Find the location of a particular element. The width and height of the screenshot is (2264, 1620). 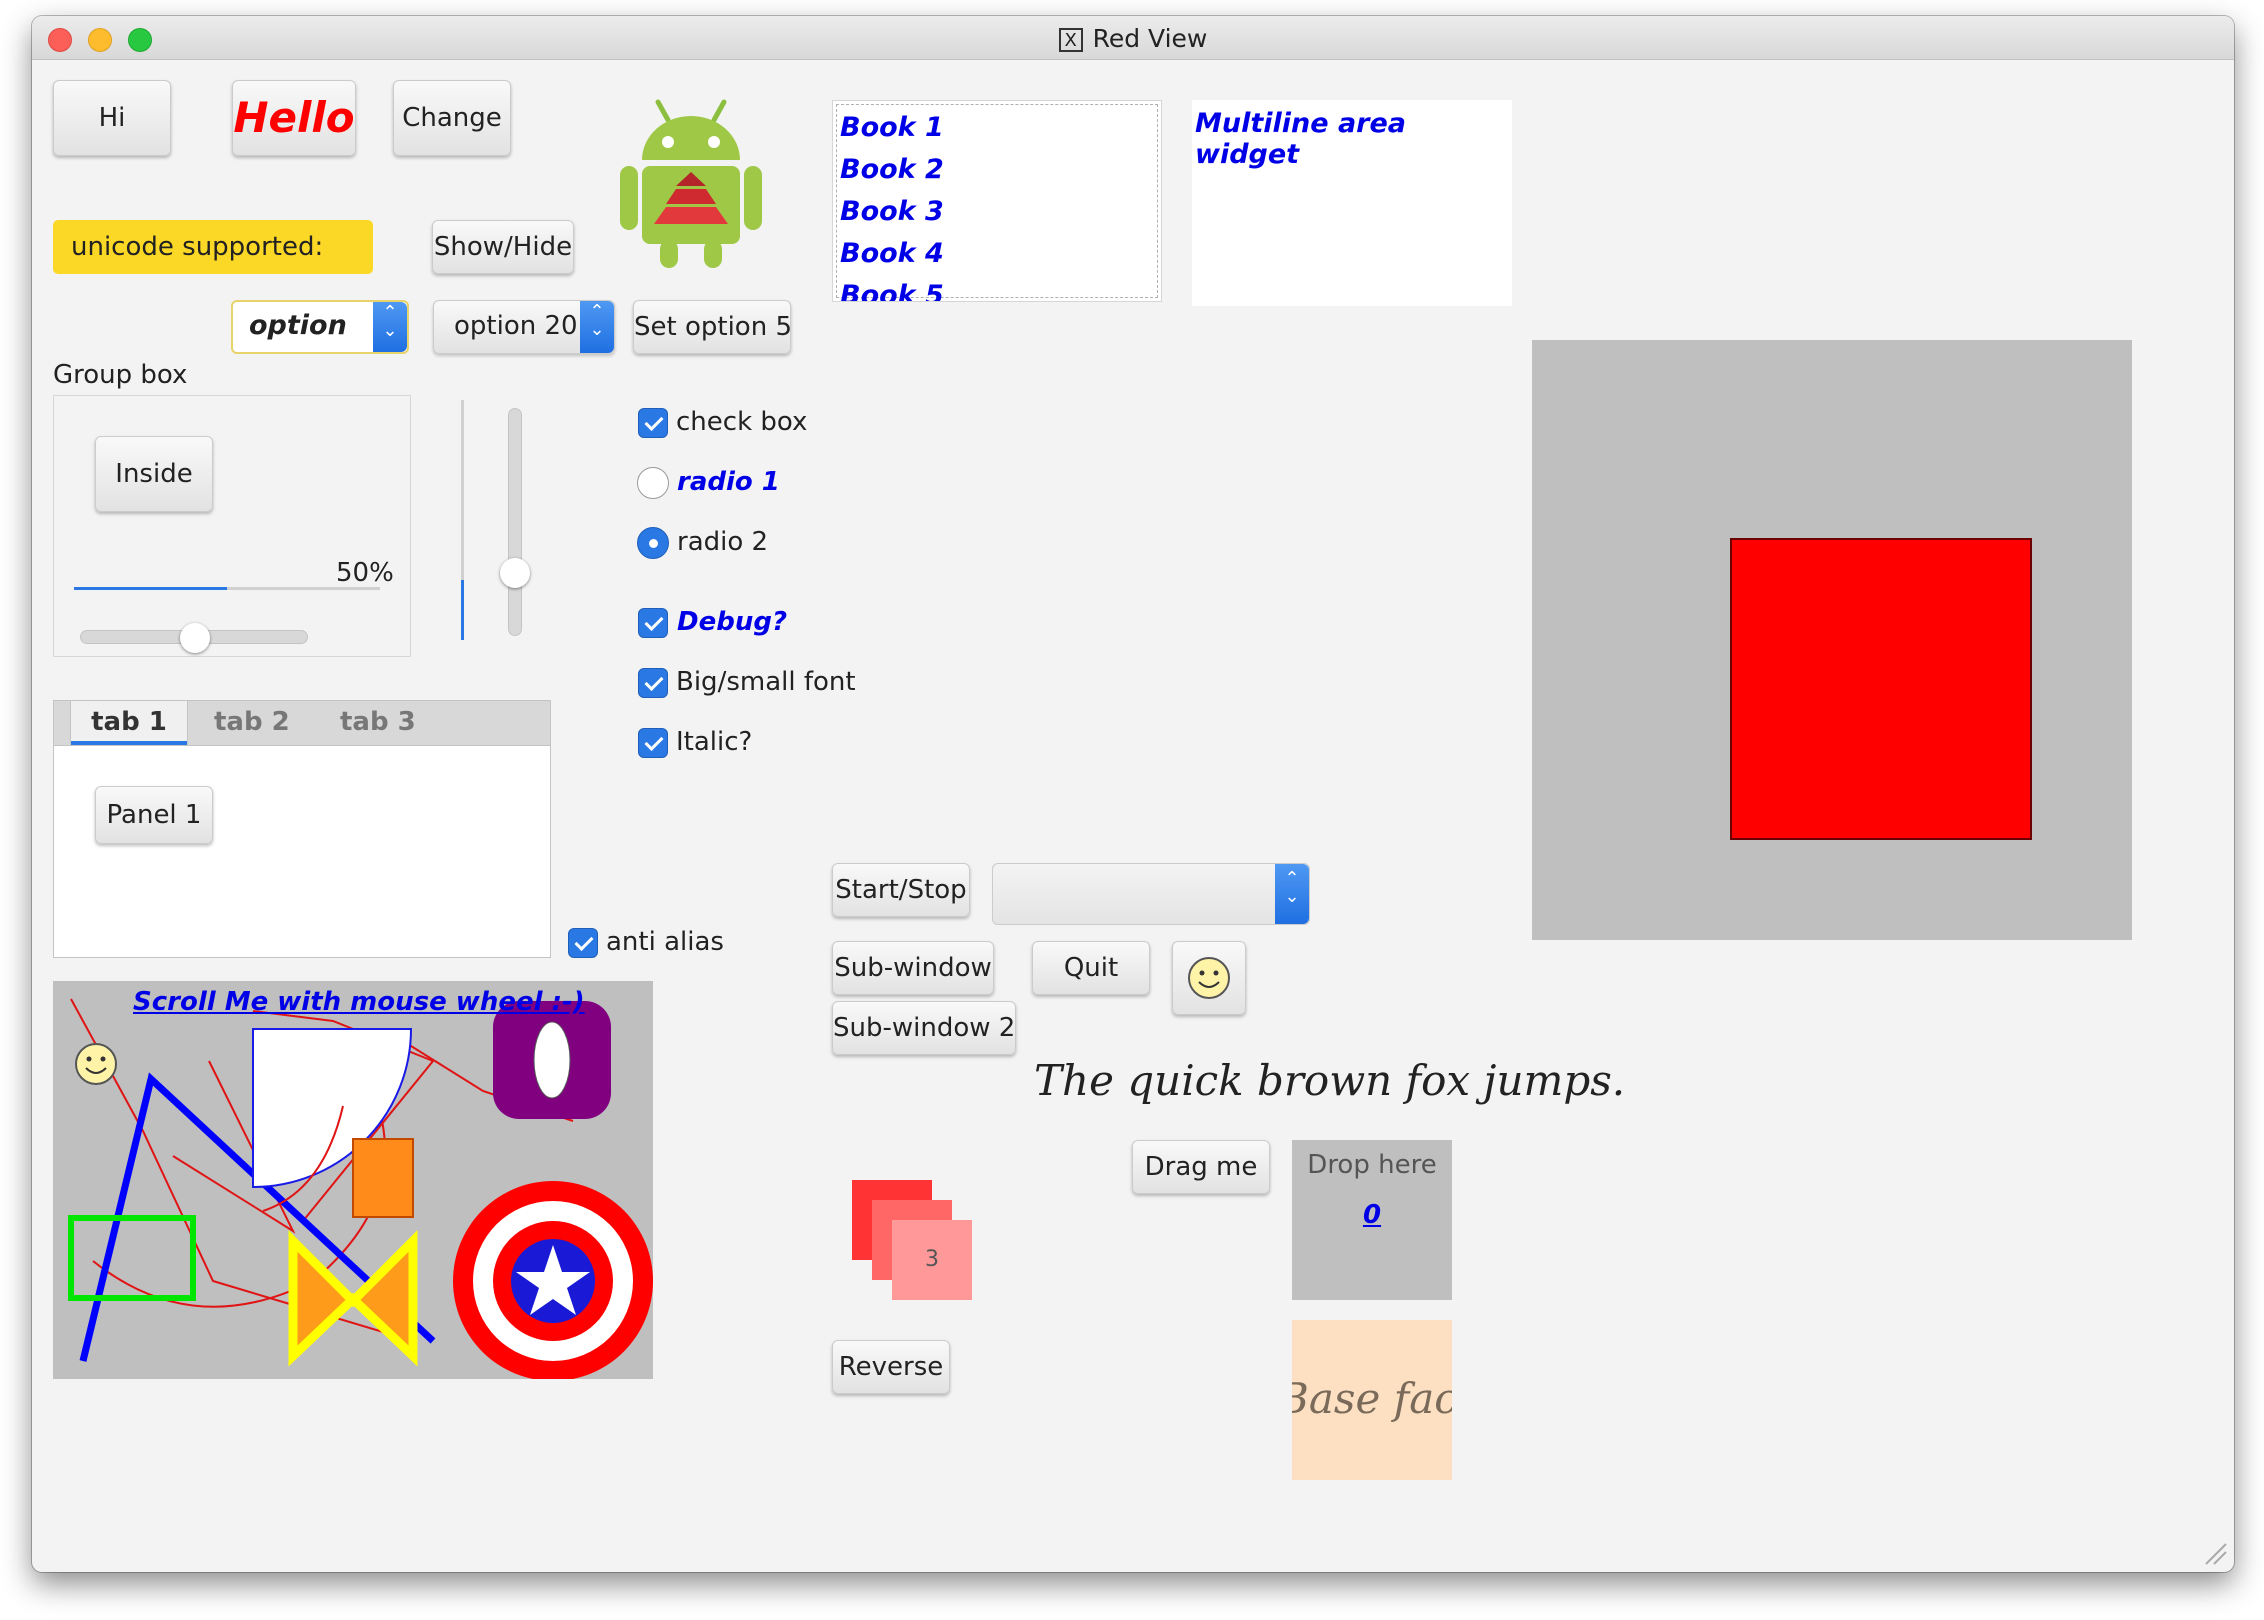

red-square is located at coordinates (1881, 689).